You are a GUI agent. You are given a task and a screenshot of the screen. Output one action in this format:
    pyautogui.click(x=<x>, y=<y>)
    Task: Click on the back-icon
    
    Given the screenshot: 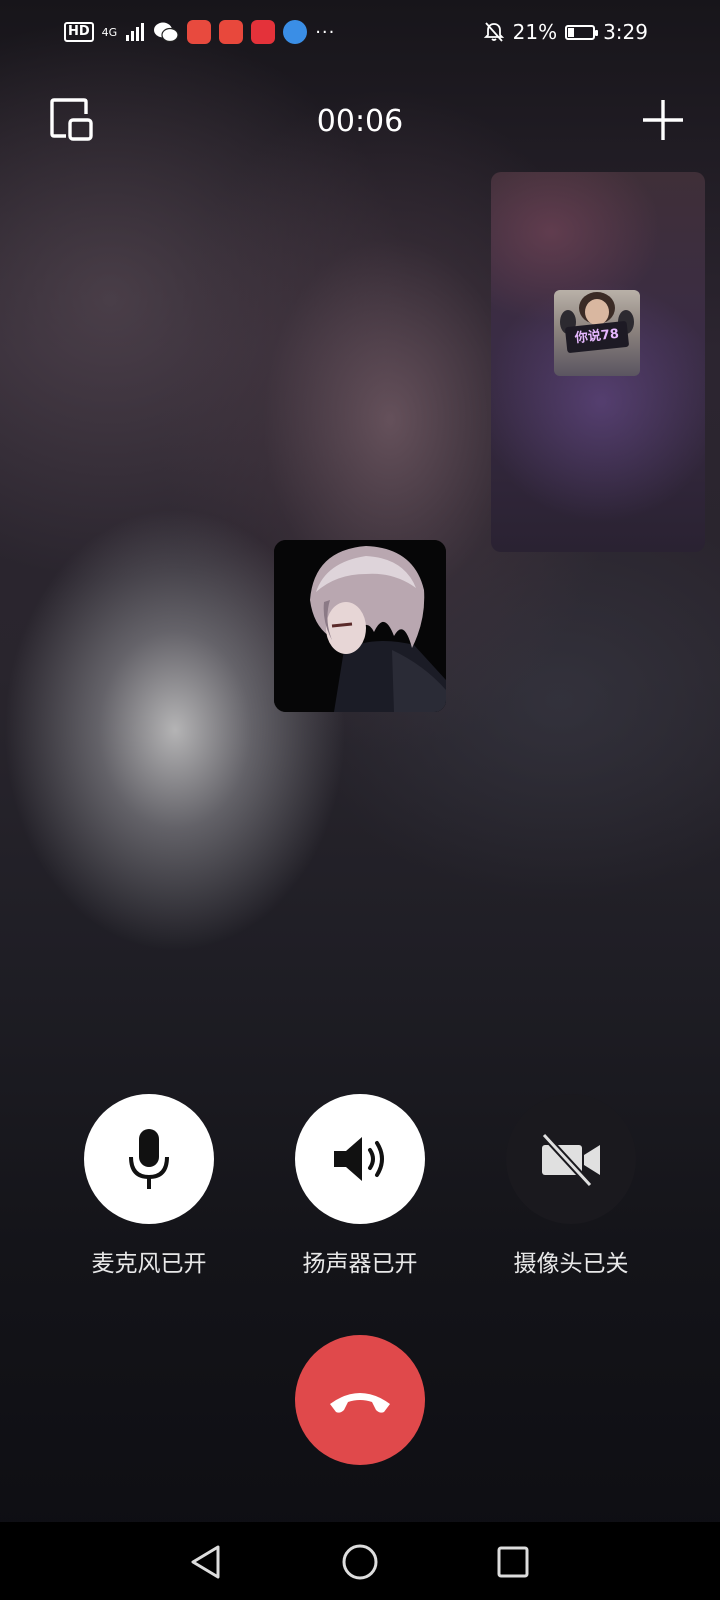 What is the action you would take?
    pyautogui.click(x=205, y=1562)
    